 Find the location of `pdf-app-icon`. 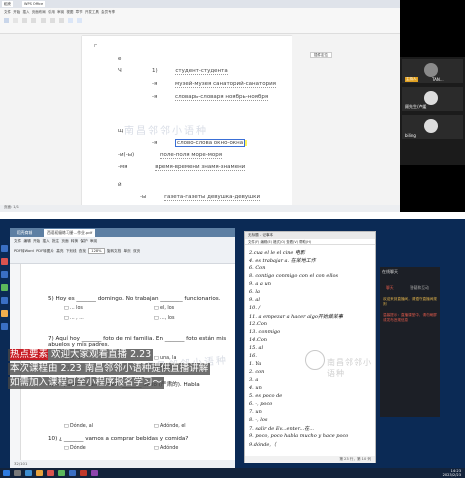

pdf-app-icon is located at coordinates (83, 473).